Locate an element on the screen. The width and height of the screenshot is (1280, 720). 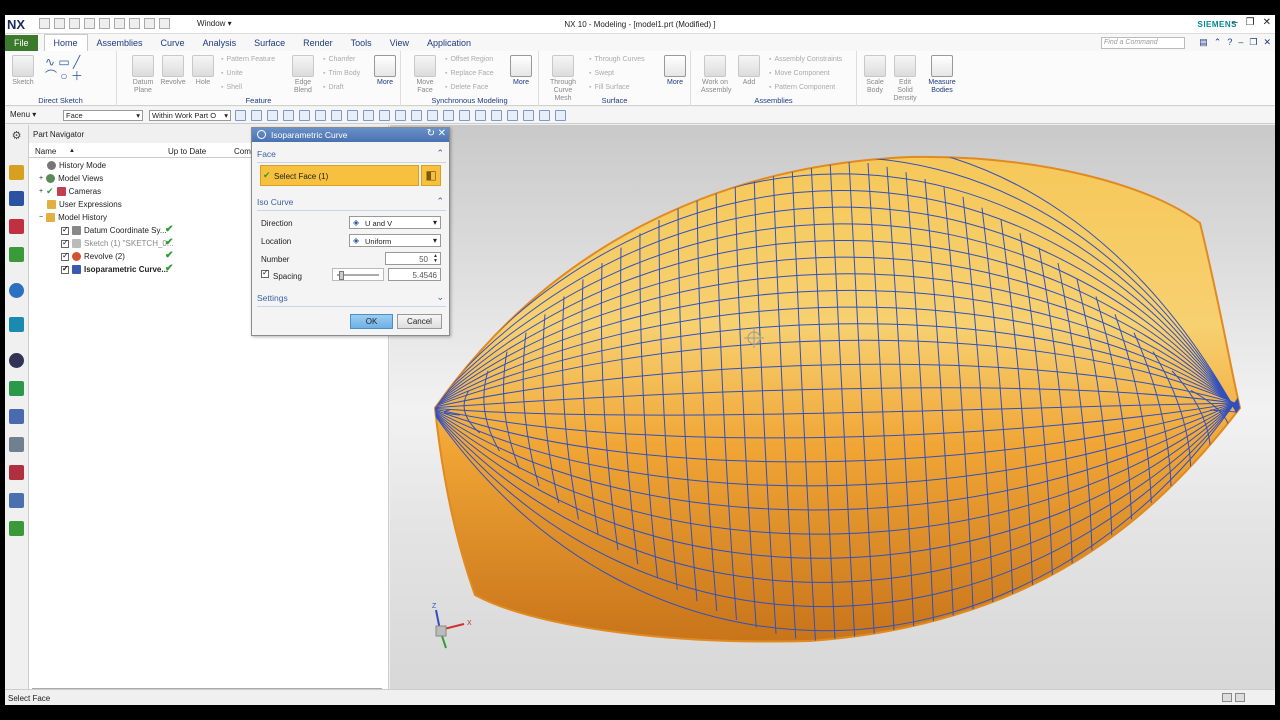
datum-plane-button: Datum Plane is located at coordinates (143, 75).